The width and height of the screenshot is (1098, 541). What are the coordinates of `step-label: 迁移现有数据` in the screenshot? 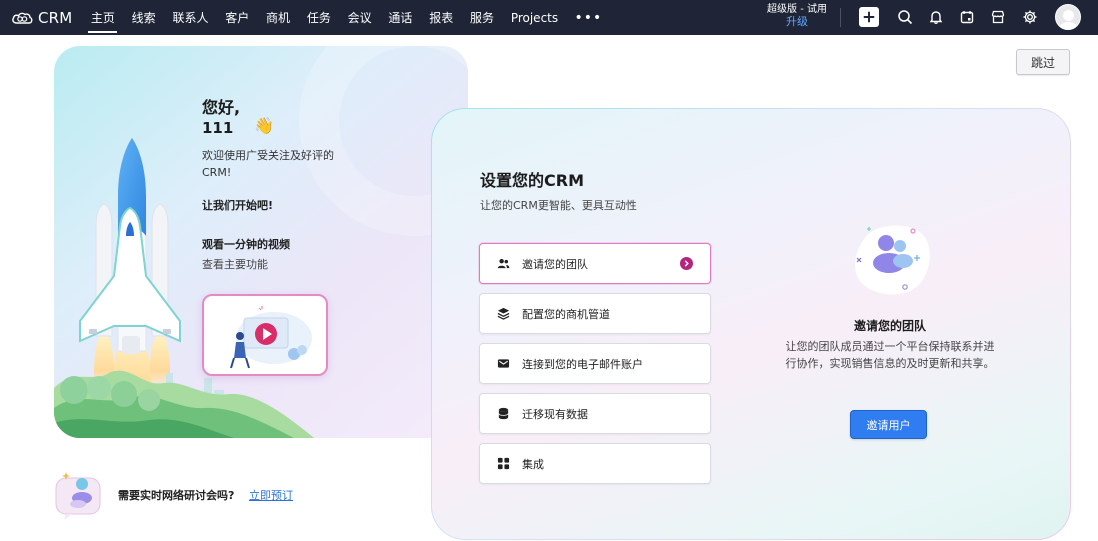 It's located at (555, 414).